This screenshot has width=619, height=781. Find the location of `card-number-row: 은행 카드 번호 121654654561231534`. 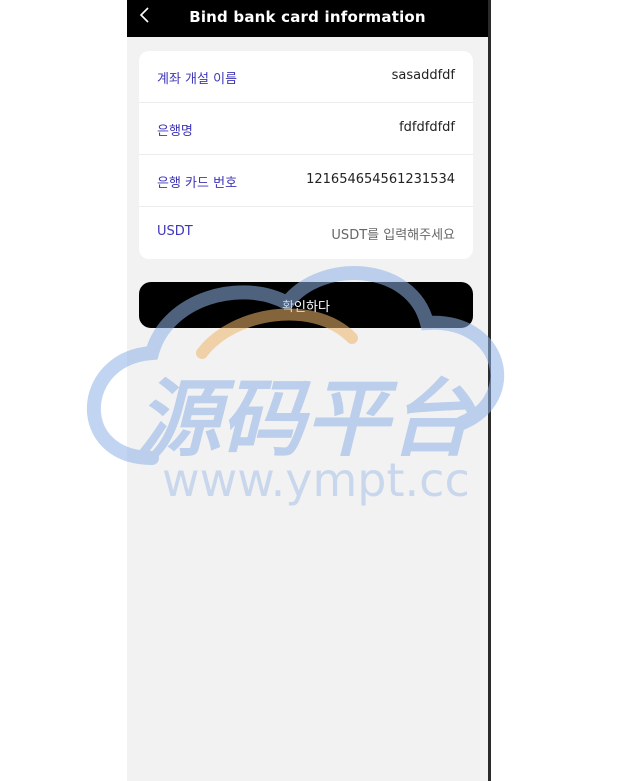

card-number-row: 은행 카드 번호 121654654561231534 is located at coordinates (306, 181).